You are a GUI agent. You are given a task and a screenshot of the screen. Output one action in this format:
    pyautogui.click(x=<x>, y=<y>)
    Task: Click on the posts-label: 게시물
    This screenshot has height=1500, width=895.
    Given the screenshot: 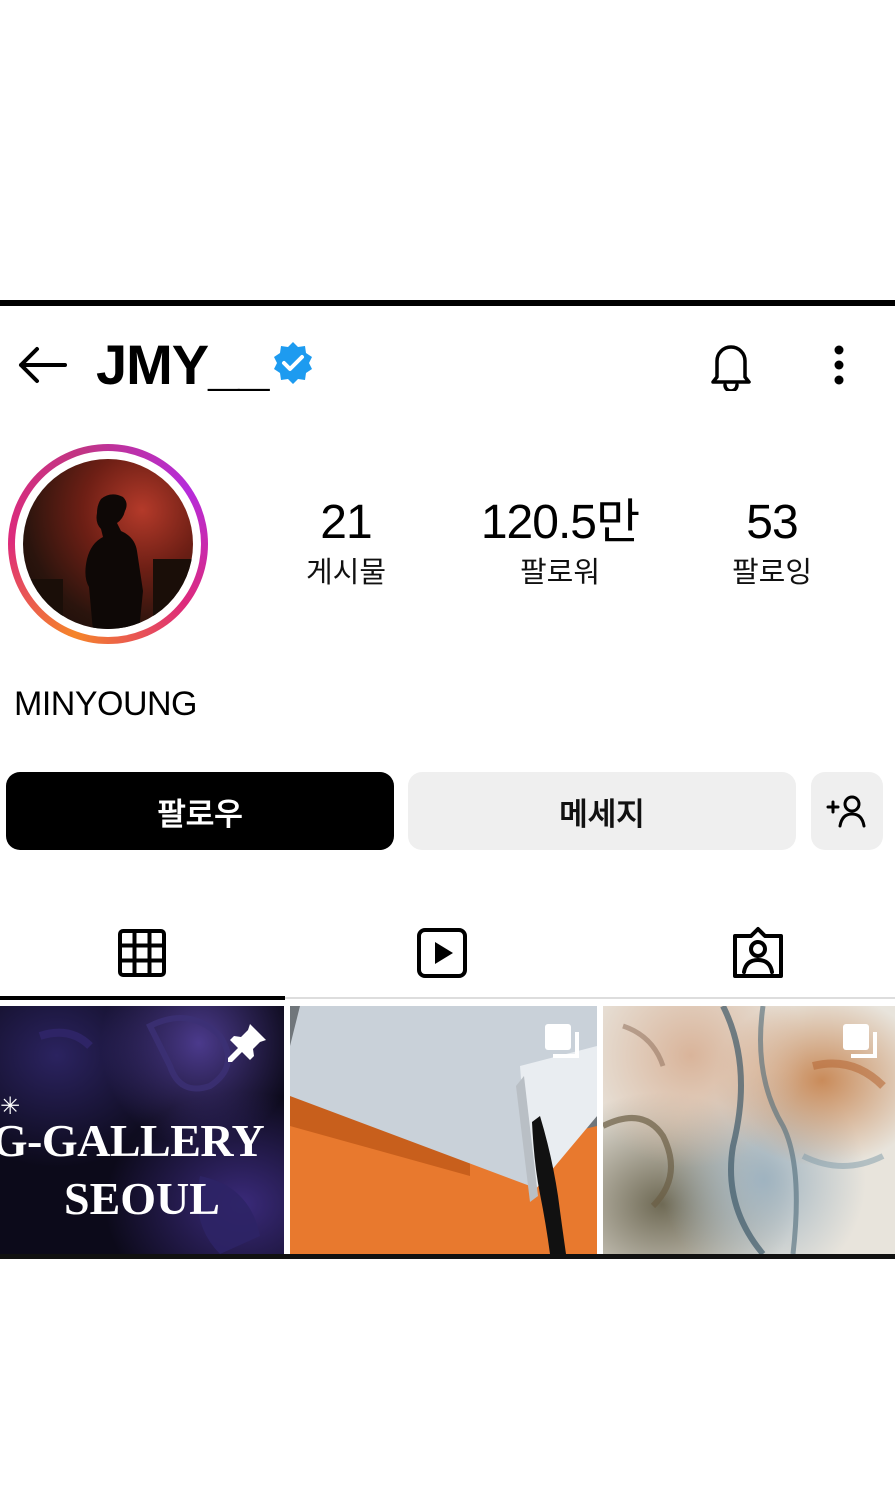 What is the action you would take?
    pyautogui.click(x=346, y=573)
    